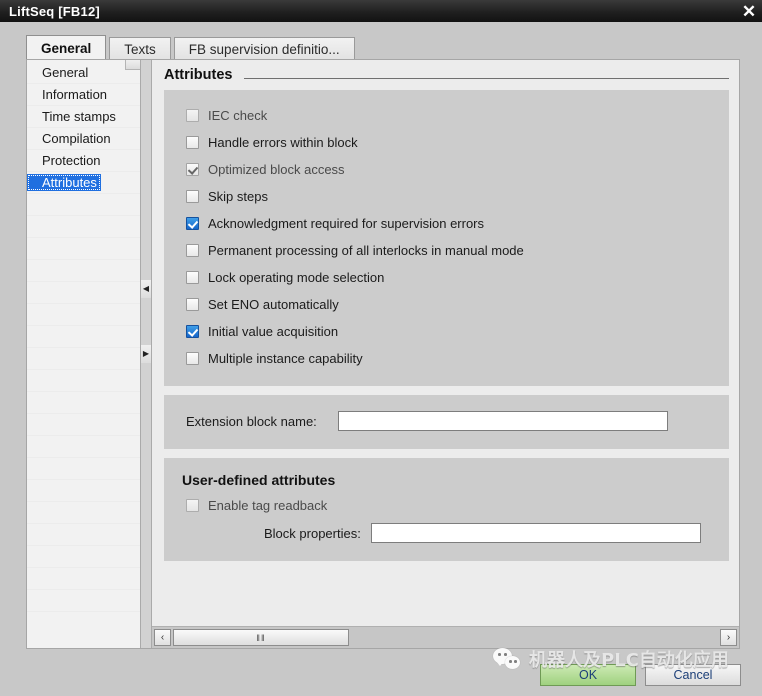 This screenshot has height=696, width=762. Describe the element at coordinates (238, 115) in the screenshot. I see `checkbox-label-iec-check: IEC check` at that location.